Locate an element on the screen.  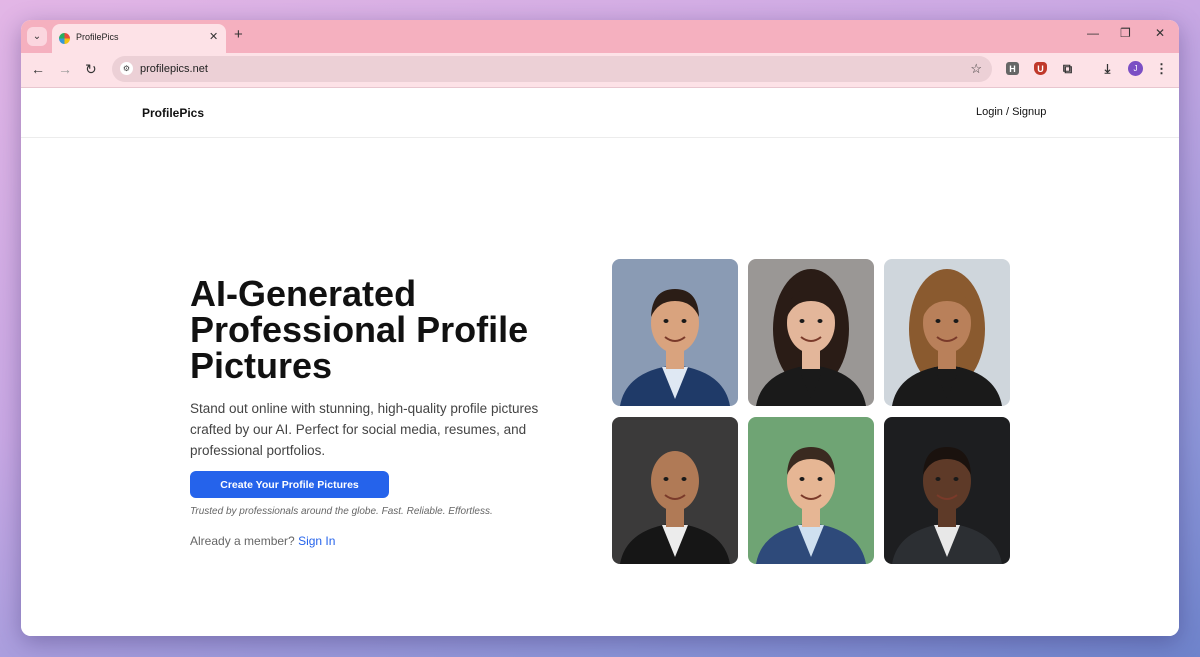
tab-title: ProfilePics is located at coordinates (97, 37).